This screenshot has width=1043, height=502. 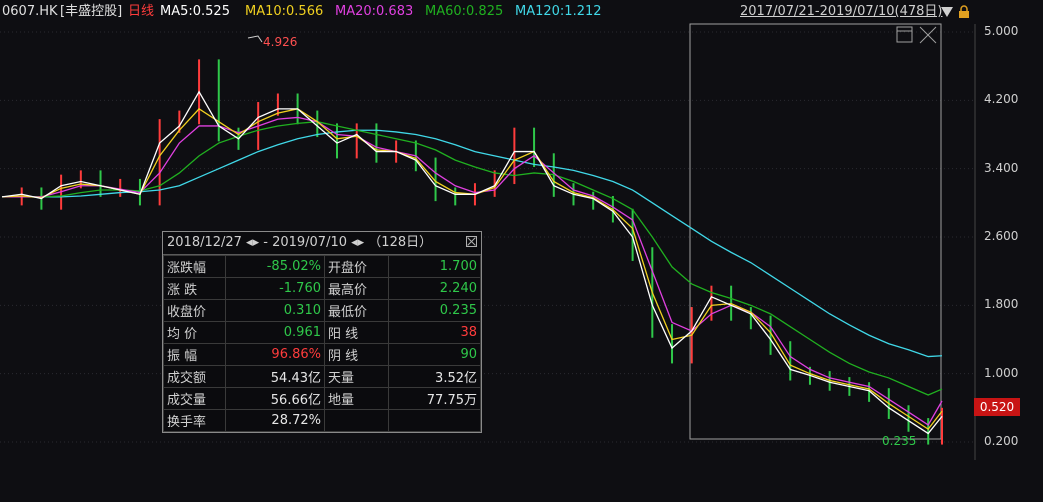 I want to click on stats-cell: 0.310, so click(x=275, y=310).